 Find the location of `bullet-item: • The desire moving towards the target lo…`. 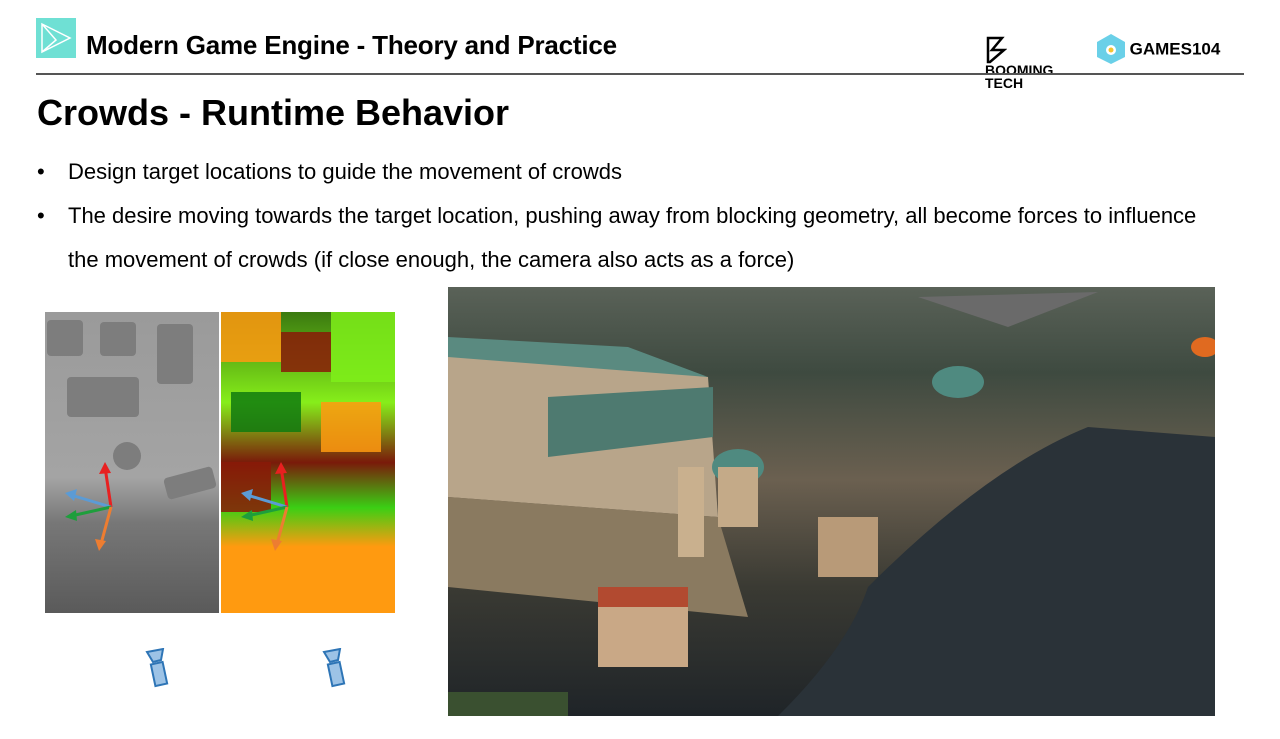

bullet-item: • The desire moving towards the target lo… is located at coordinates (617, 237).